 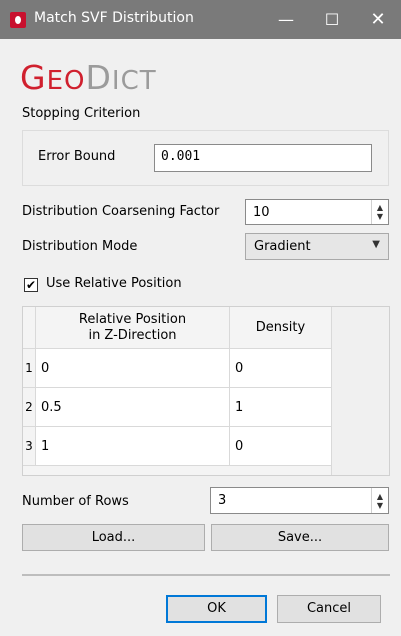 What do you see at coordinates (281, 328) in the screenshot?
I see `column-header-density: Density` at bounding box center [281, 328].